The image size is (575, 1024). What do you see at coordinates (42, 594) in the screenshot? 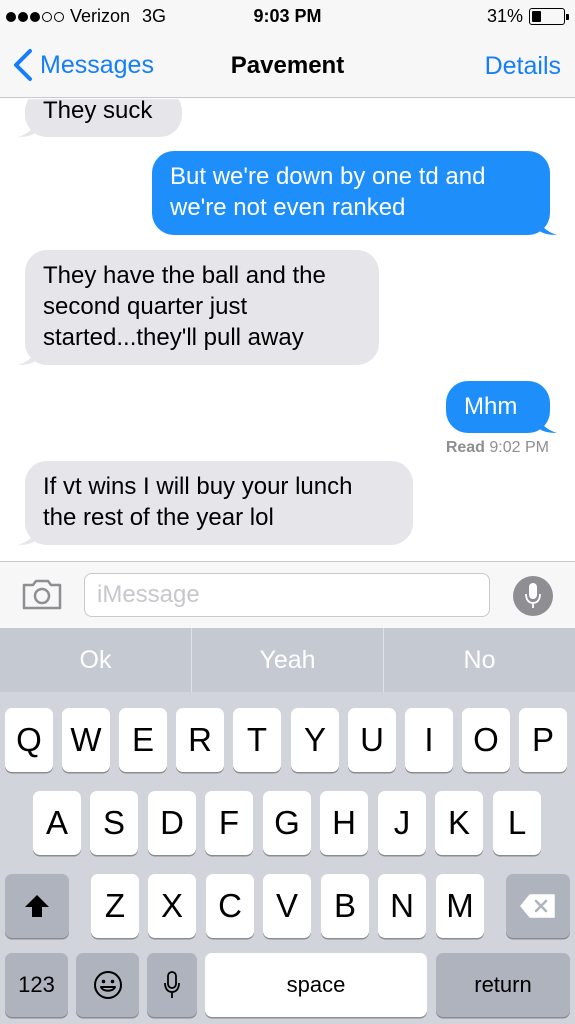
I see `camera-icon` at bounding box center [42, 594].